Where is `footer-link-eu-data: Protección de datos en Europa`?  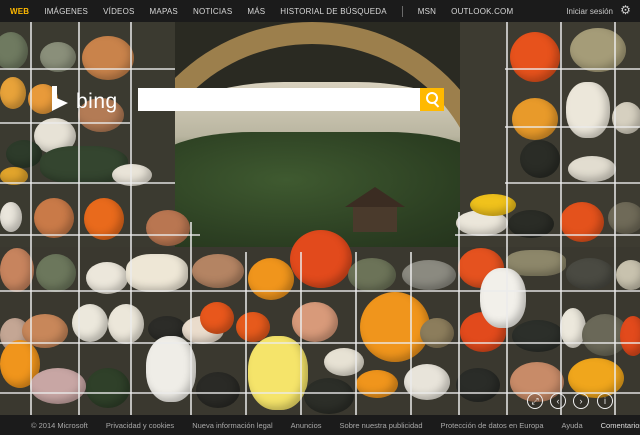
footer-link-eu-data: Protección de datos en Europa is located at coordinates (492, 425).